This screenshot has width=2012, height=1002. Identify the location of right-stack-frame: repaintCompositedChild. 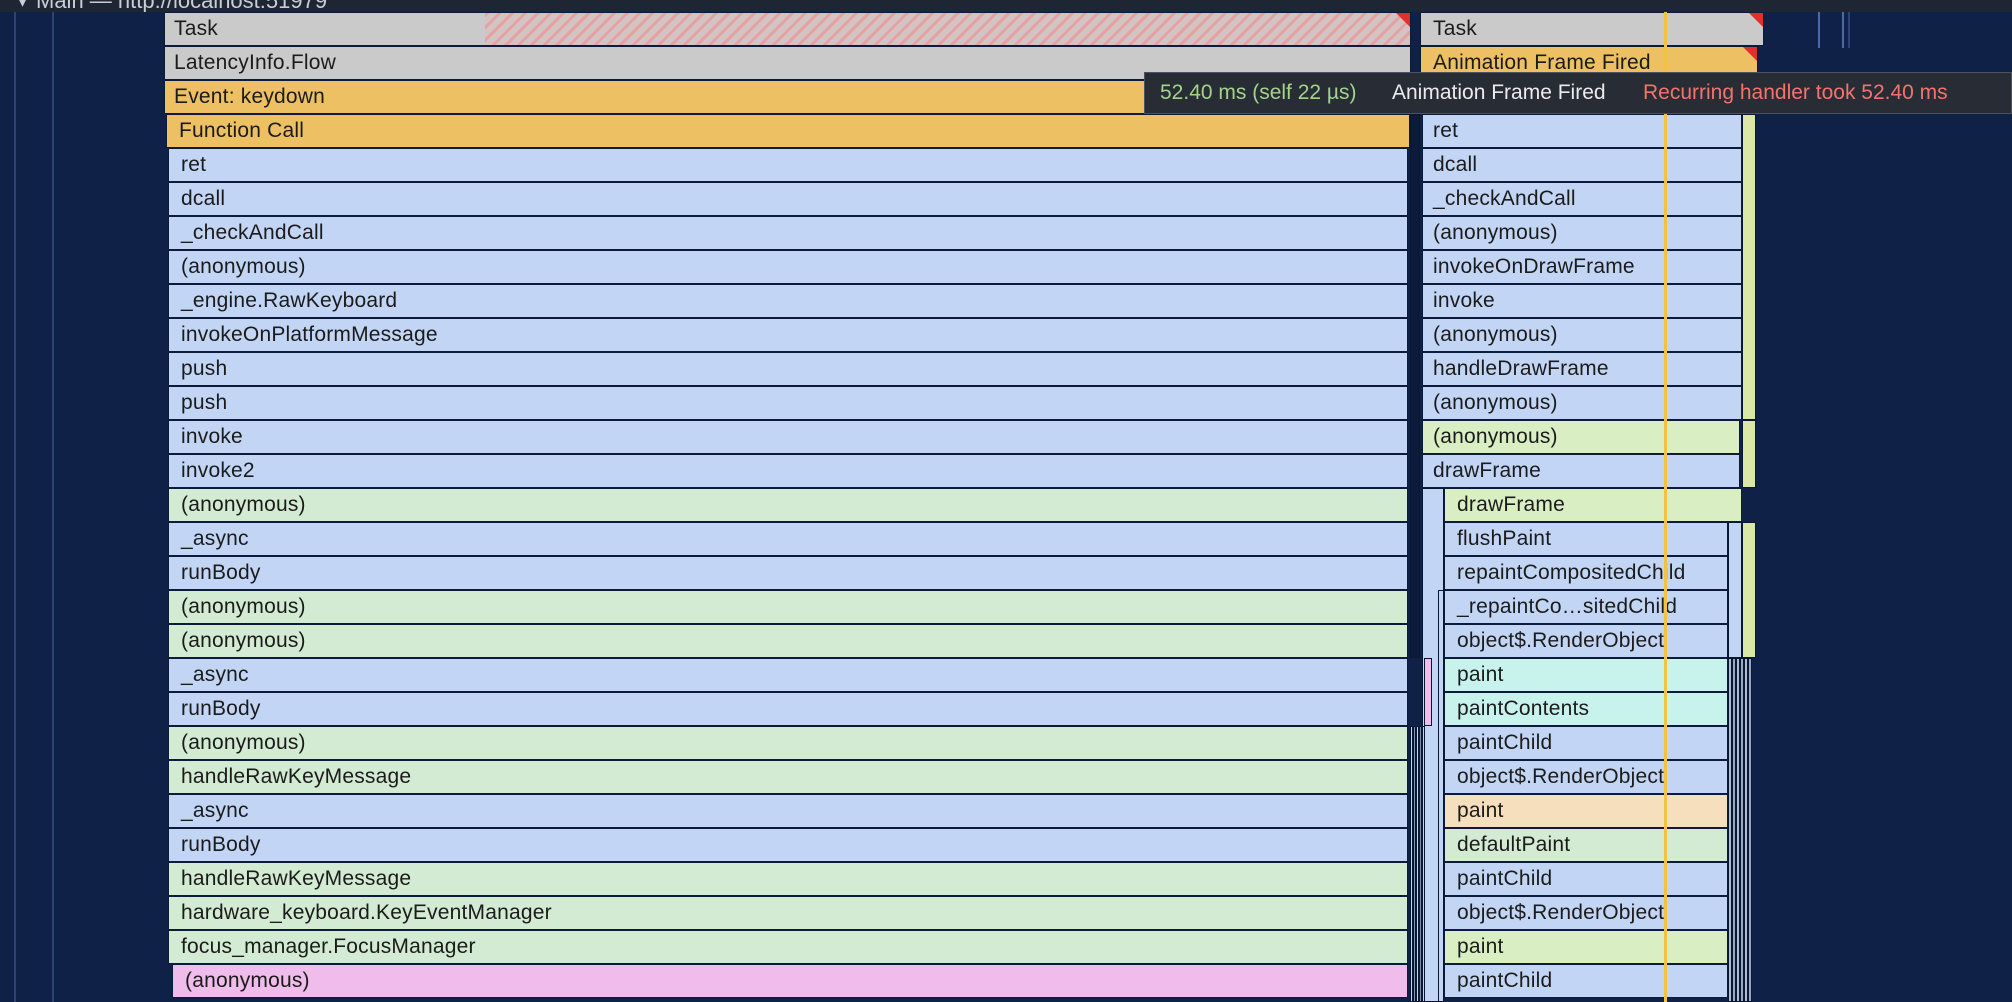
(1586, 573).